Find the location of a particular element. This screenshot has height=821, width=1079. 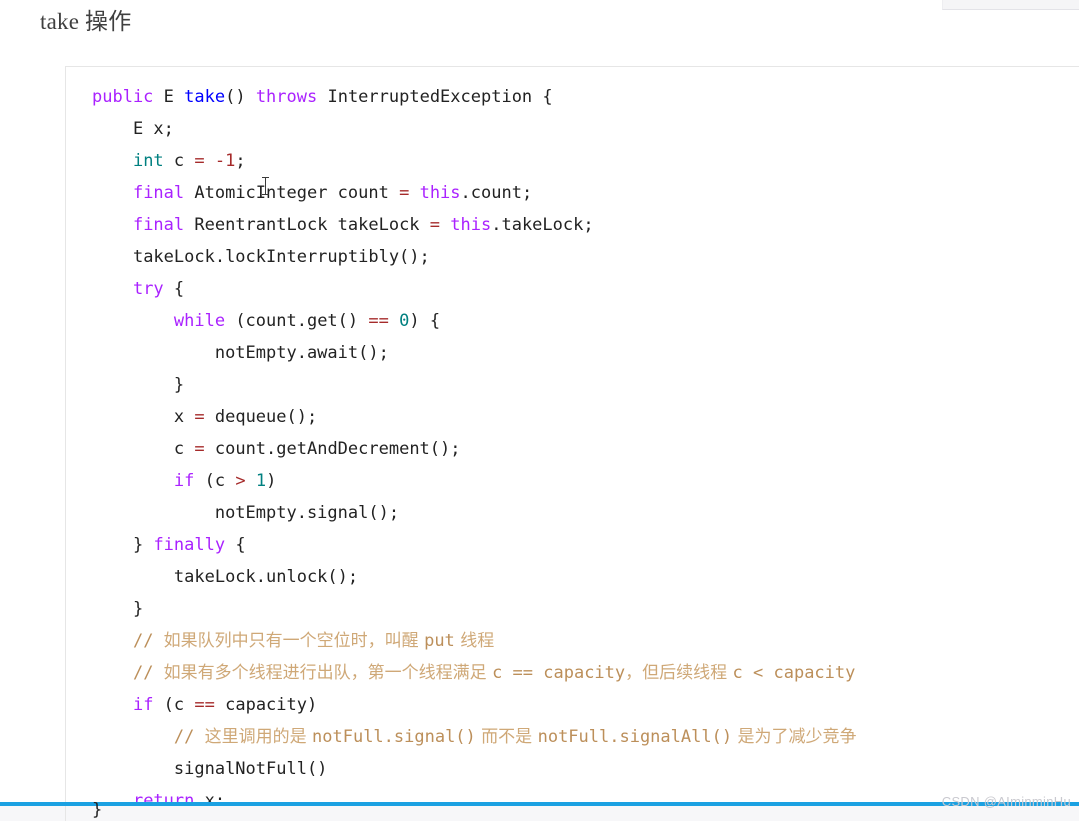

code-token-plain: signalNotFull() is located at coordinates (250, 769).